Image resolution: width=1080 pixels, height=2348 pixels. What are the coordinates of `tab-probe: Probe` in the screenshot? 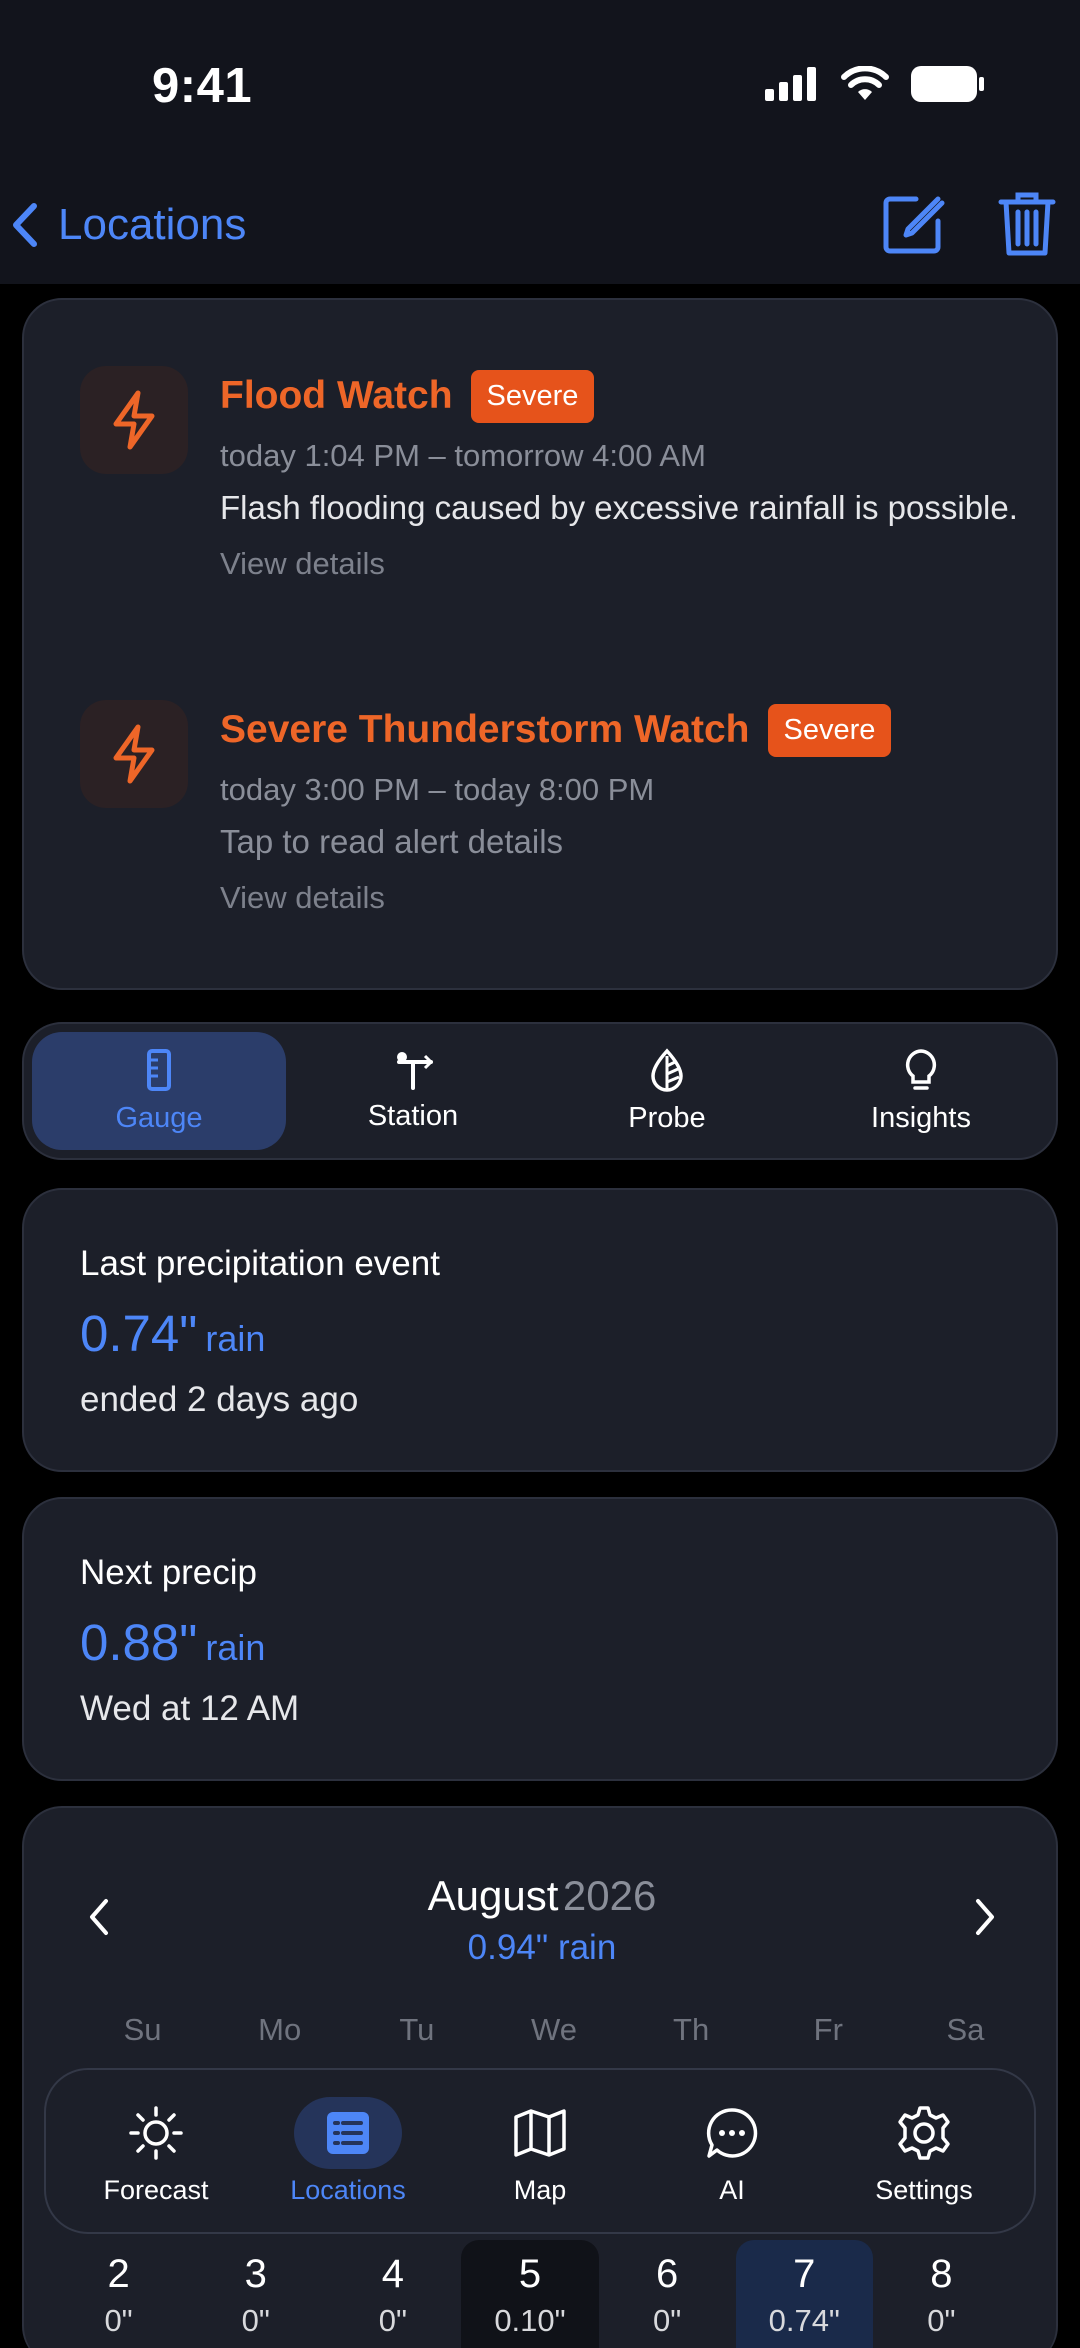 It's located at (667, 1091).